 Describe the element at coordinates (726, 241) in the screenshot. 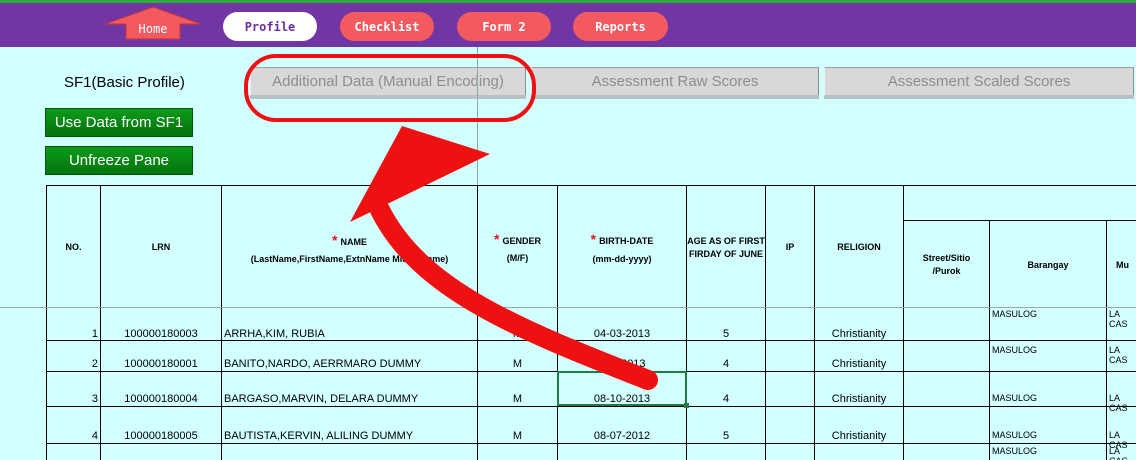

I see `header-age: AGE AS OF FIRST` at that location.